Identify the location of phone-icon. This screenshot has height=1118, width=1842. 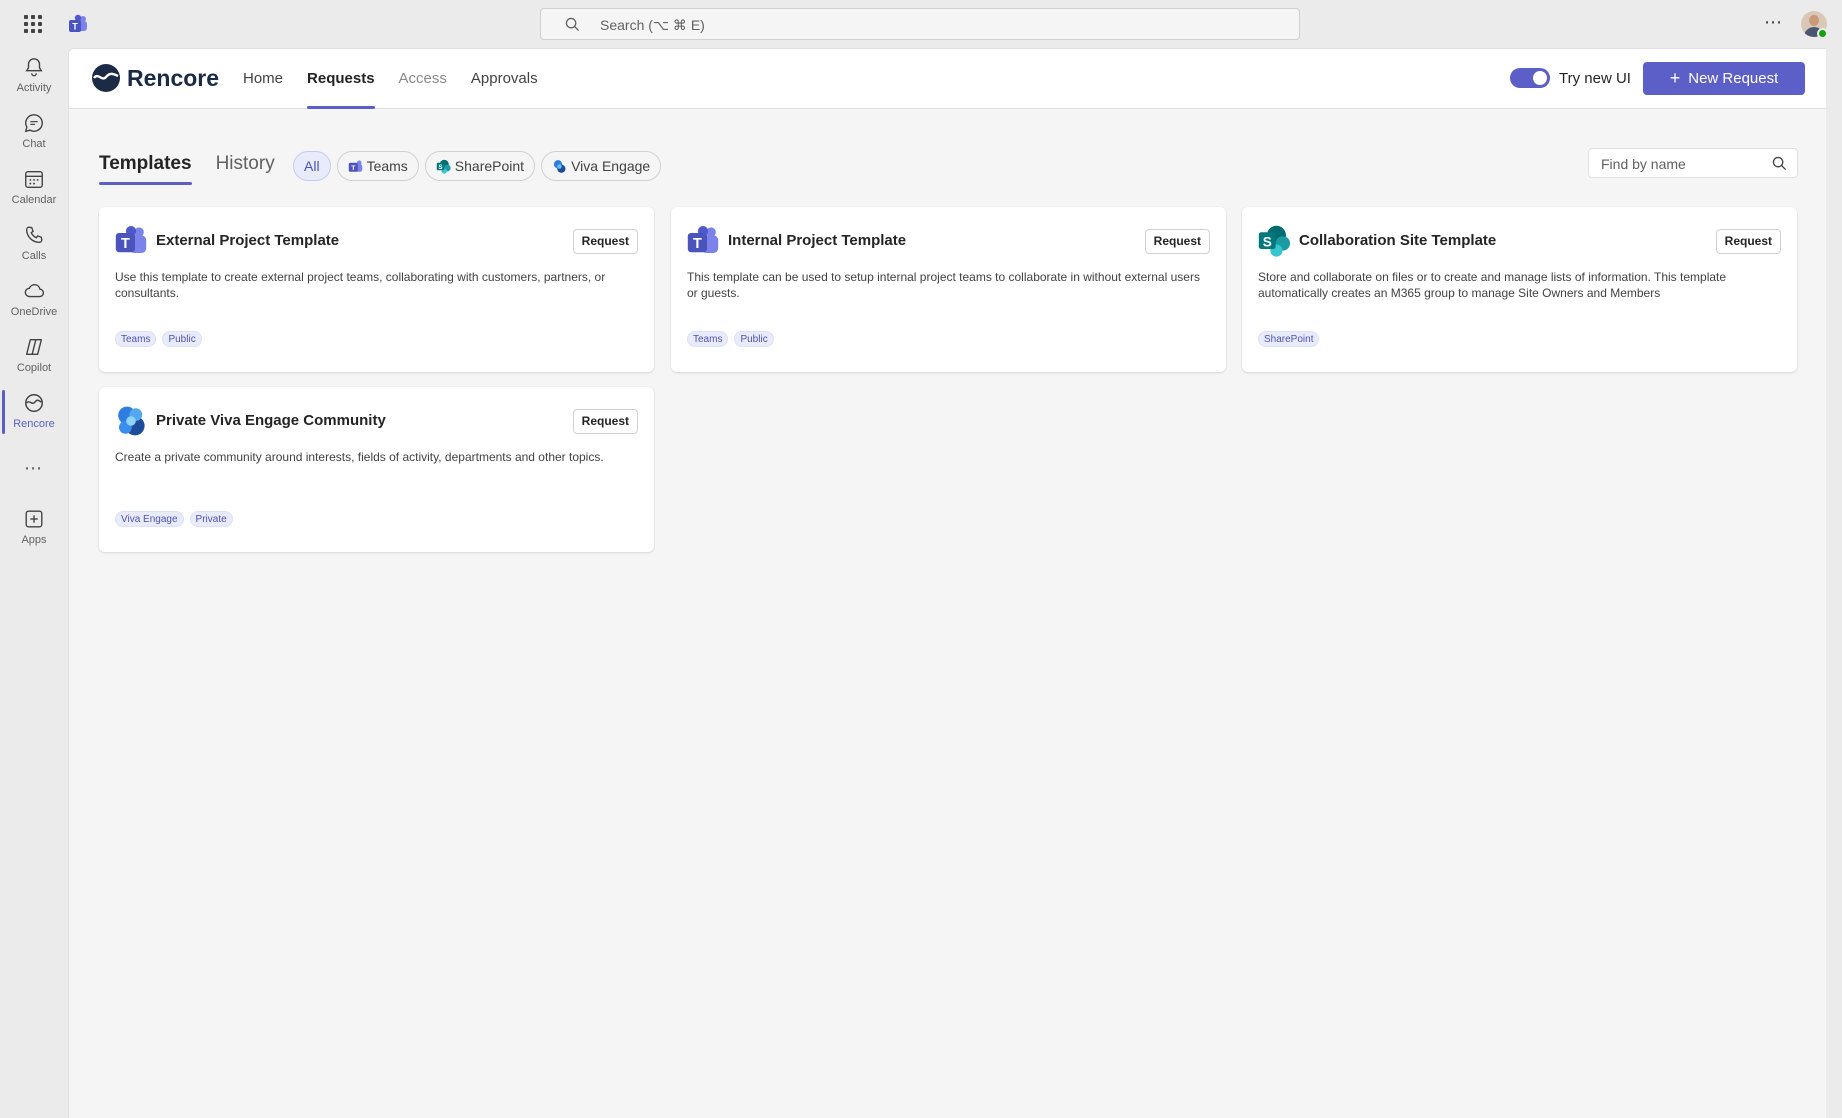
(34, 235).